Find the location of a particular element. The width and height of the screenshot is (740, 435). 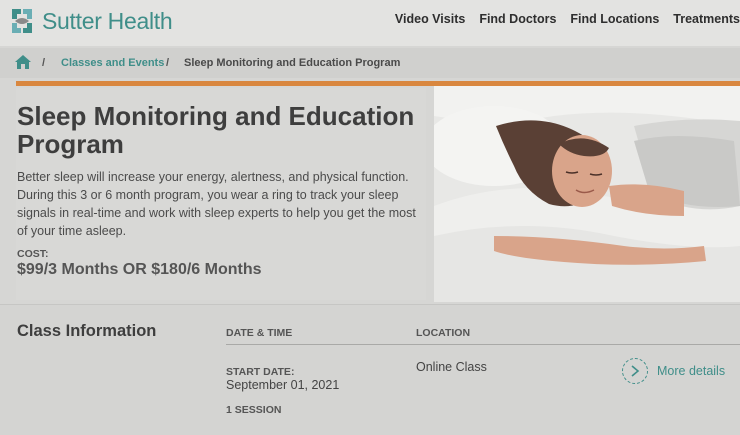

location-header: LOCATION is located at coordinates (443, 333).